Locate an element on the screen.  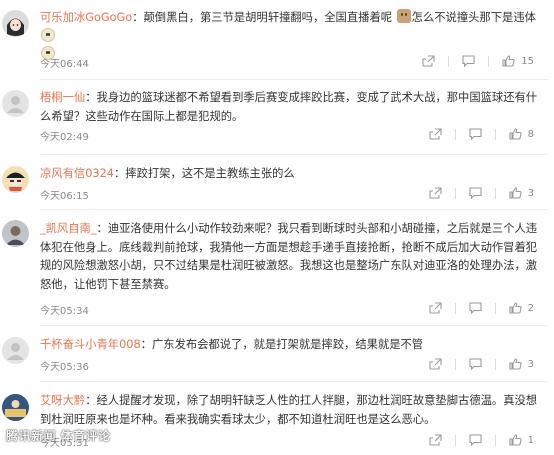
like-button: 1 is located at coordinates (521, 440).